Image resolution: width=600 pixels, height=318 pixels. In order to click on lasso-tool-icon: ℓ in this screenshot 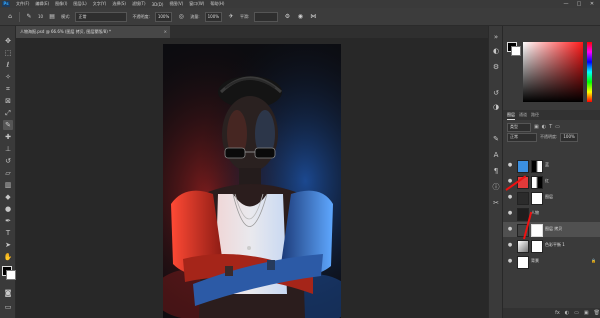, I will do `click(8, 65)`.